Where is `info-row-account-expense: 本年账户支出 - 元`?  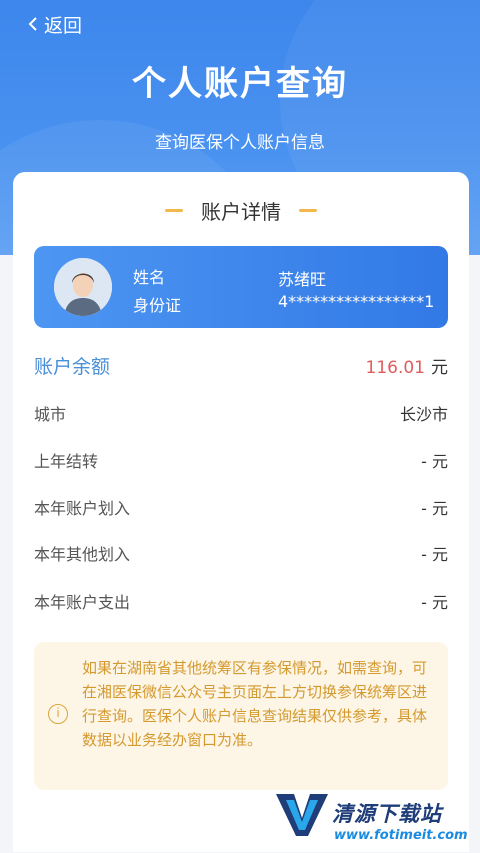 info-row-account-expense: 本年账户支出 - 元 is located at coordinates (241, 601).